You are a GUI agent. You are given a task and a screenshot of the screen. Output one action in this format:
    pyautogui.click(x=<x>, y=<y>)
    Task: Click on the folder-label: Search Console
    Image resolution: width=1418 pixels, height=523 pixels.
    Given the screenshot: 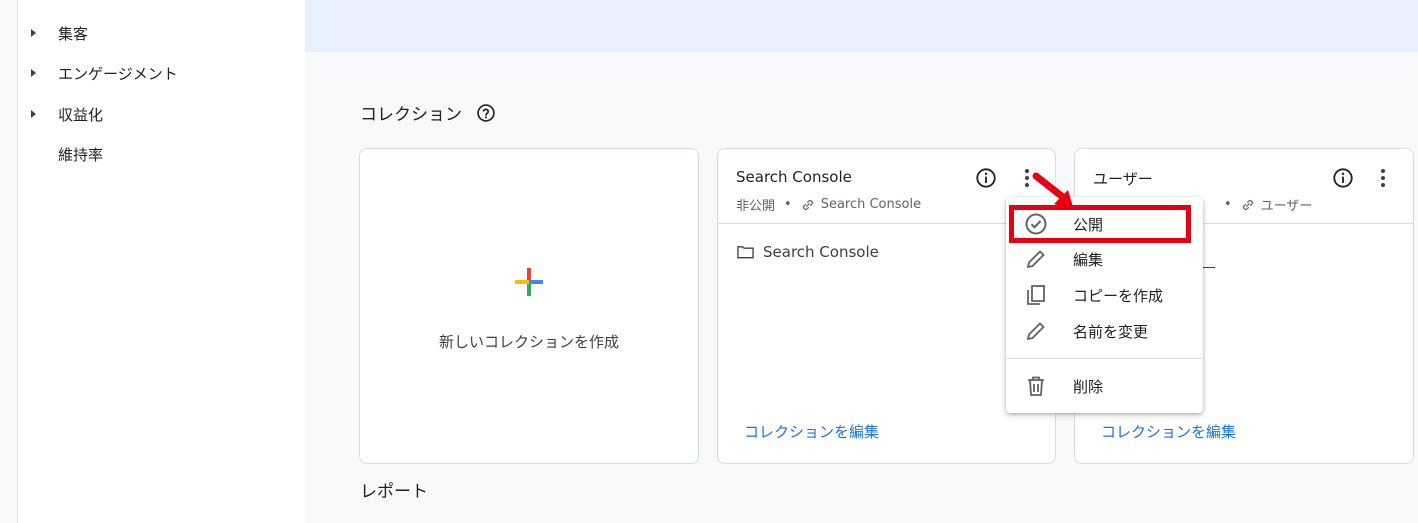 What is the action you would take?
    pyautogui.click(x=821, y=252)
    